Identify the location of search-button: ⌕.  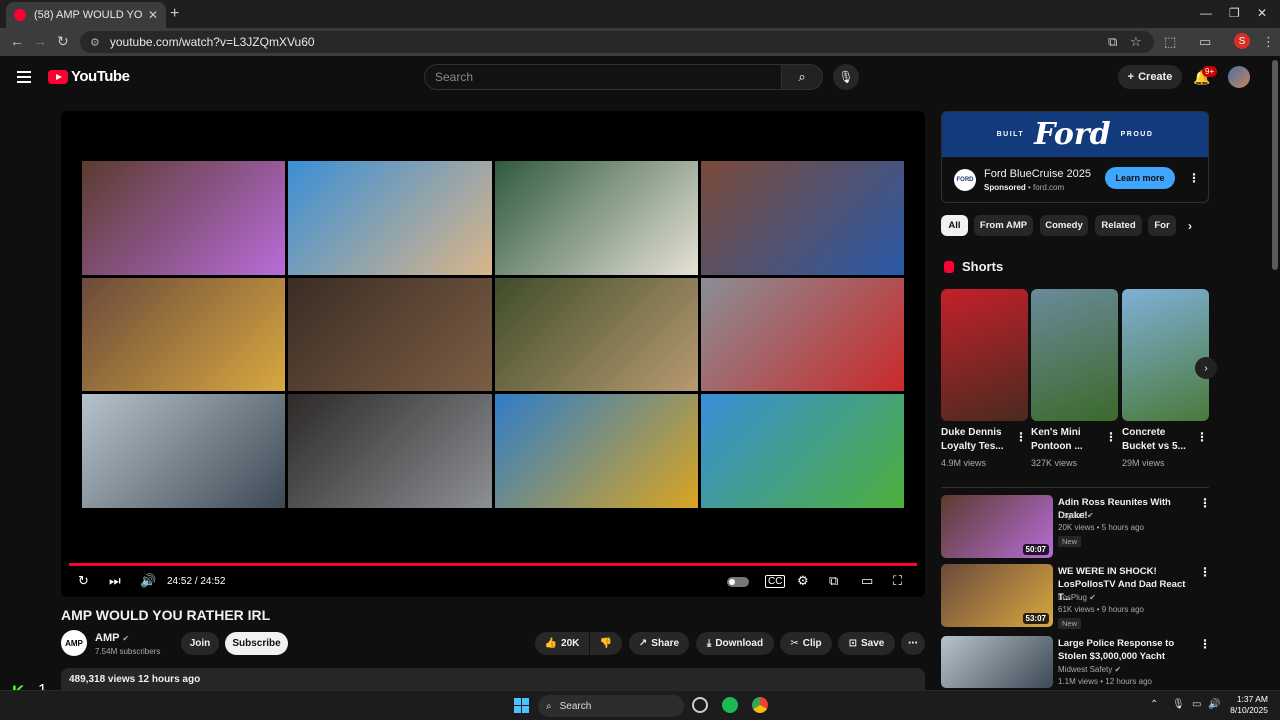
(802, 77).